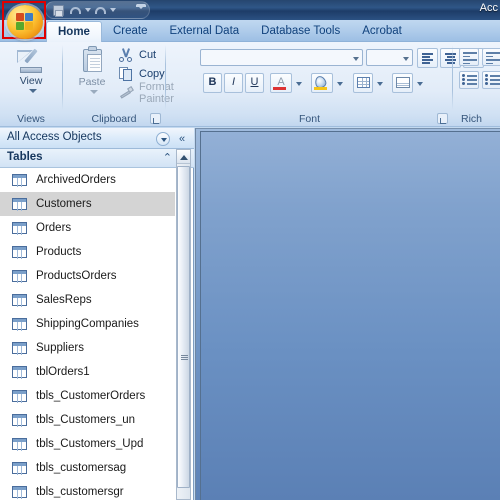 This screenshot has width=500, height=500. What do you see at coordinates (137, 55) in the screenshot?
I see `cut-button: Cut` at bounding box center [137, 55].